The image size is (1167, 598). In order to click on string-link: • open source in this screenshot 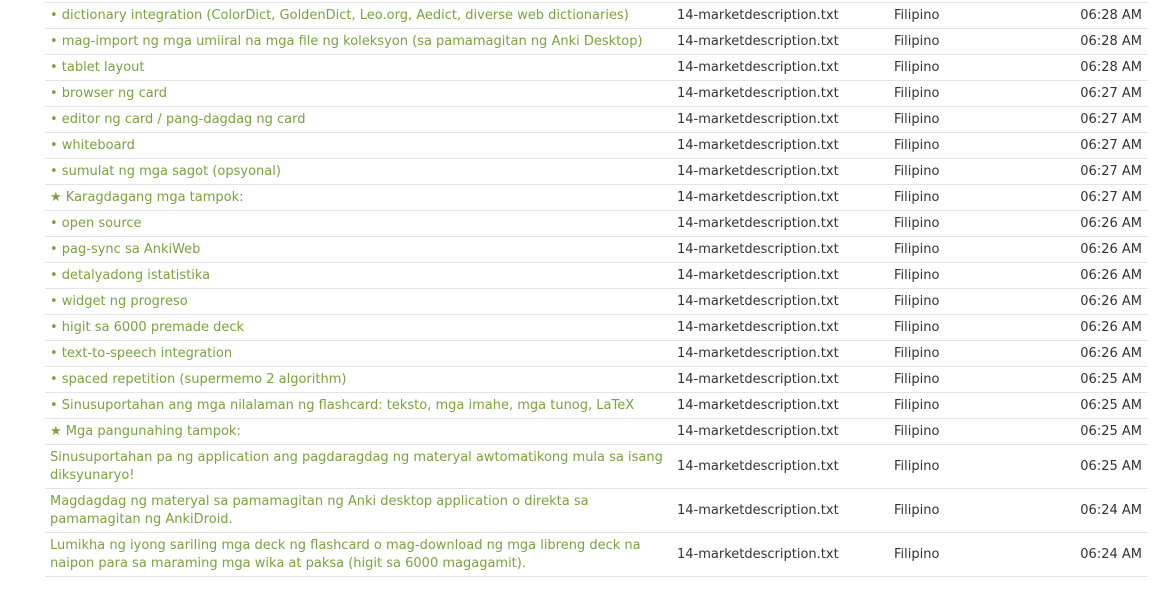, I will do `click(96, 223)`.